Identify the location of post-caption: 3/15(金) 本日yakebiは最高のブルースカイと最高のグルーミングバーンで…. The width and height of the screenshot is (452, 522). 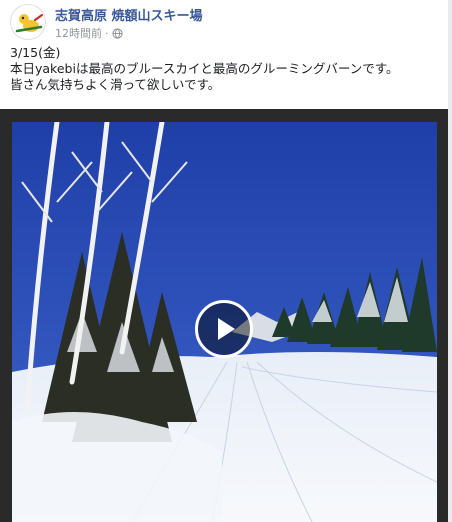
(225, 69).